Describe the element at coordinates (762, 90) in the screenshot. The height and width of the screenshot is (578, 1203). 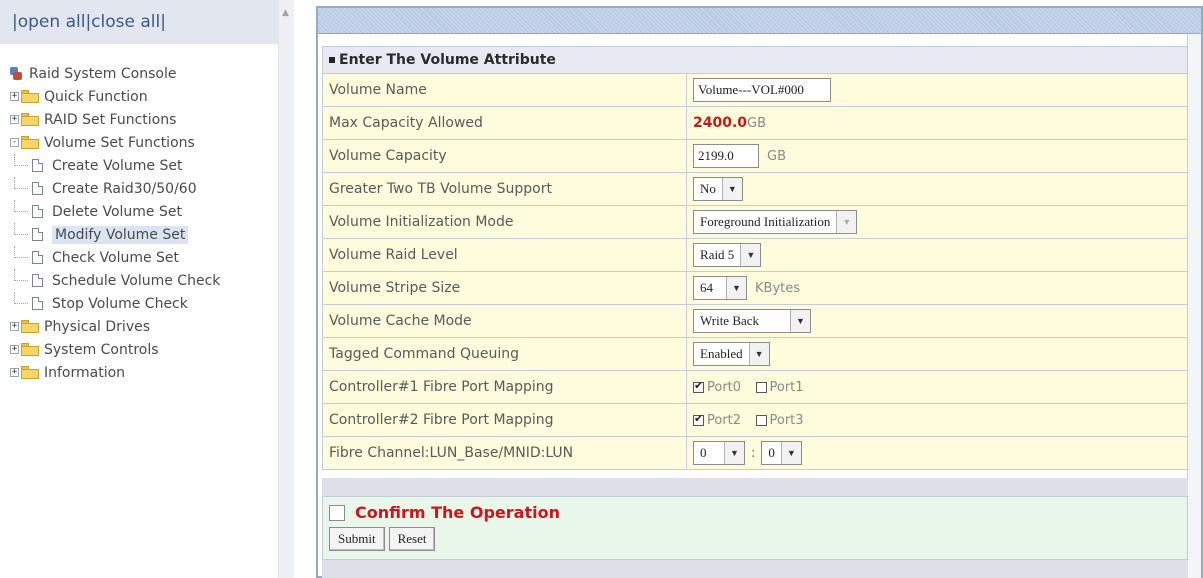
I see `volume-name-input: Volume---VOL#000` at that location.